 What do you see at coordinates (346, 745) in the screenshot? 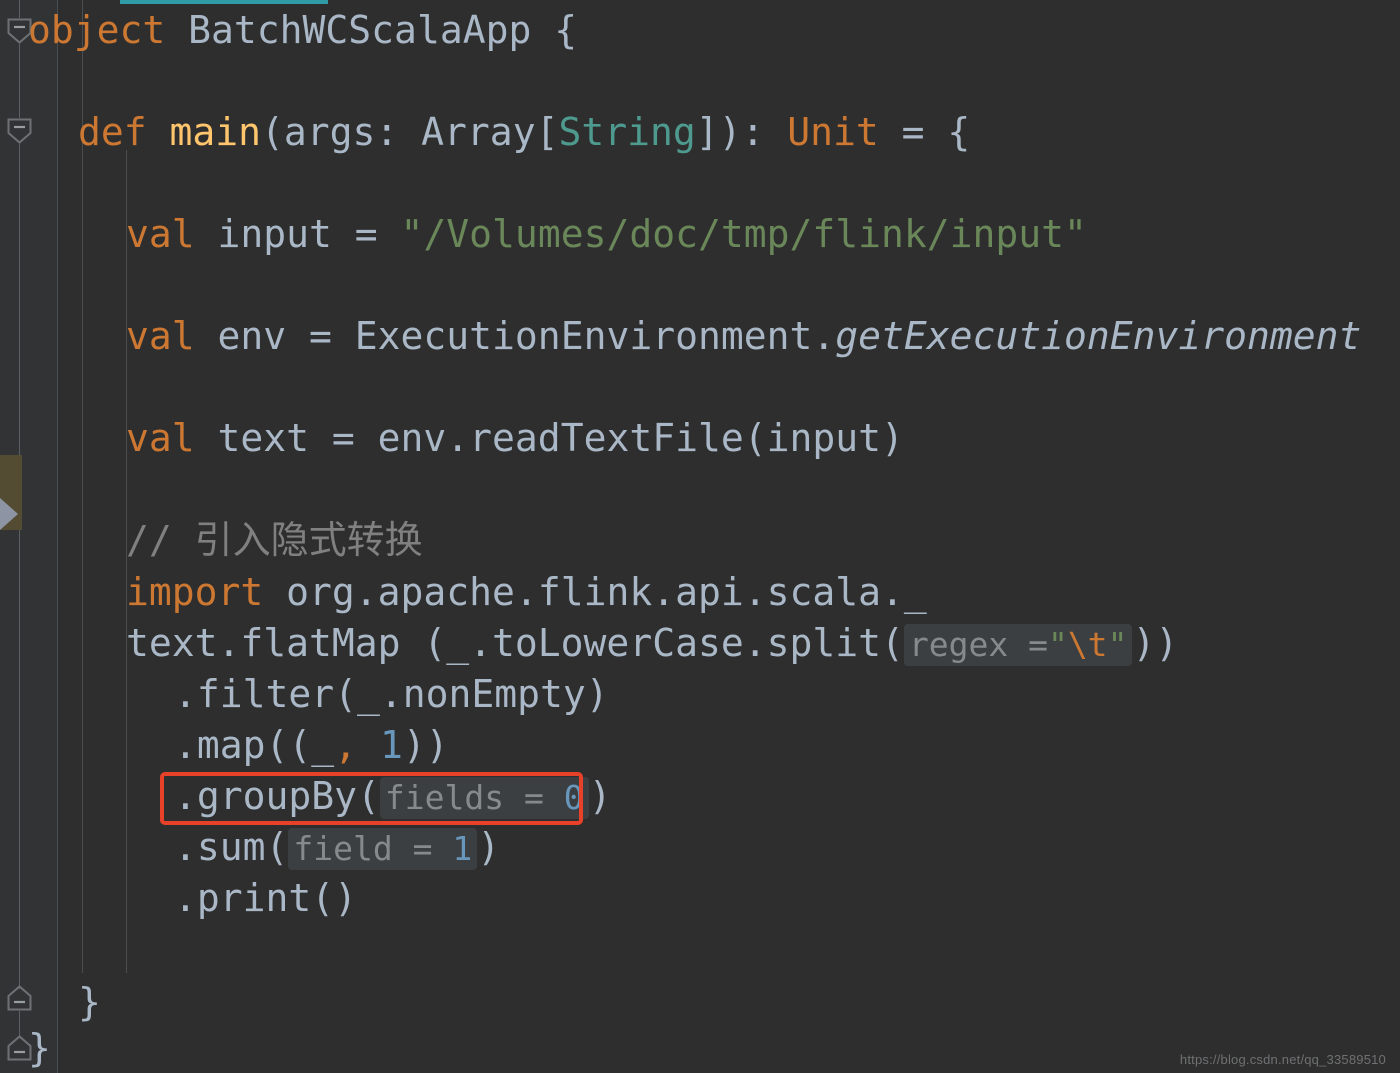
I see `token-comma: ,` at bounding box center [346, 745].